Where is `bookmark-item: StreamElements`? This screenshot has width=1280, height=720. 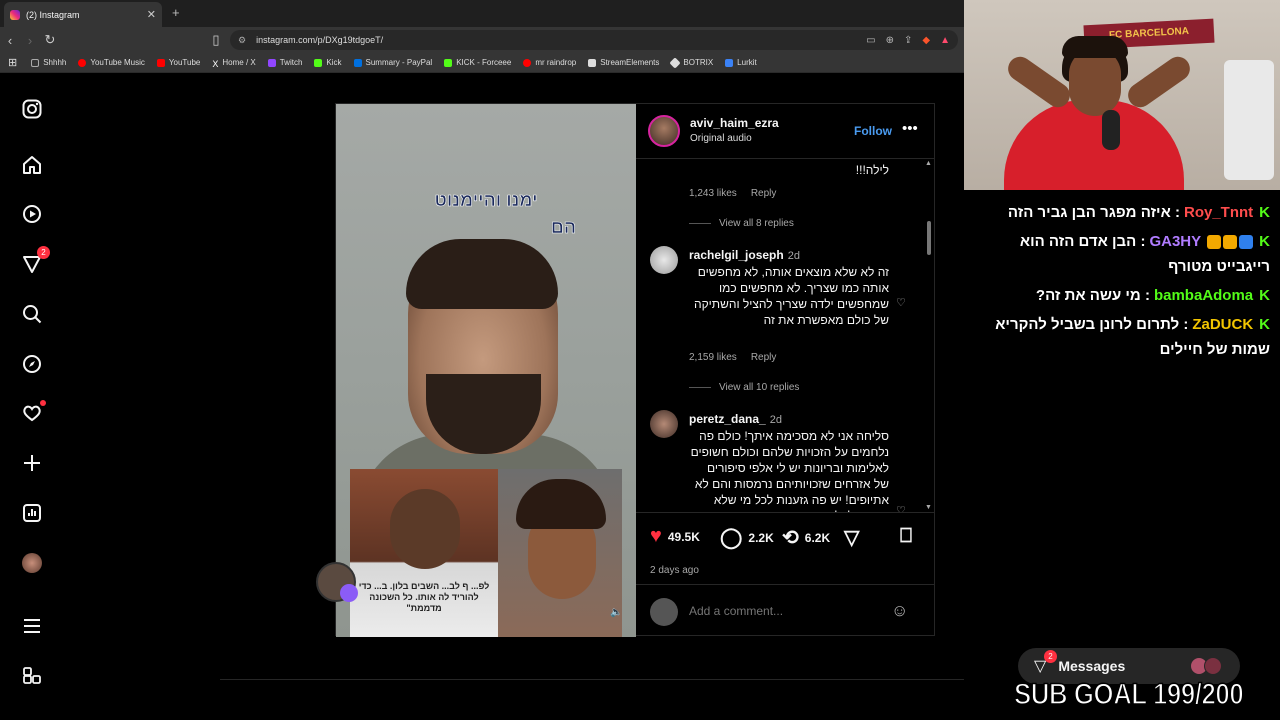 bookmark-item: StreamElements is located at coordinates (623, 62).